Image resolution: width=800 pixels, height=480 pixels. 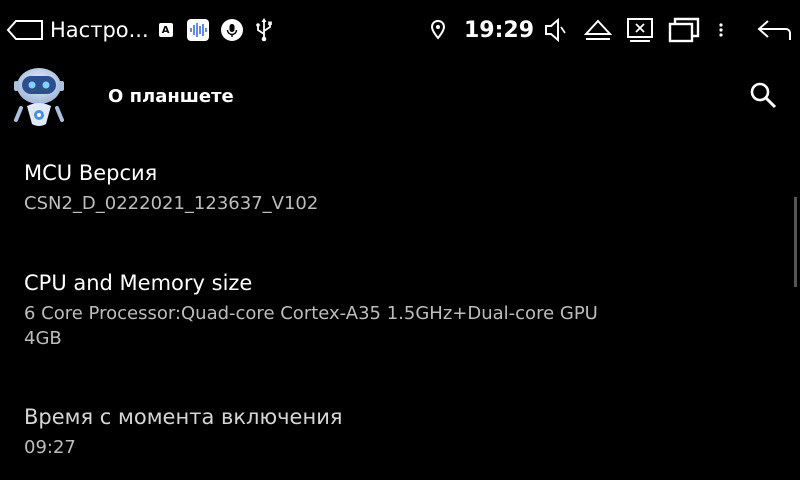 I want to click on voice-assistant-icon, so click(x=197, y=30).